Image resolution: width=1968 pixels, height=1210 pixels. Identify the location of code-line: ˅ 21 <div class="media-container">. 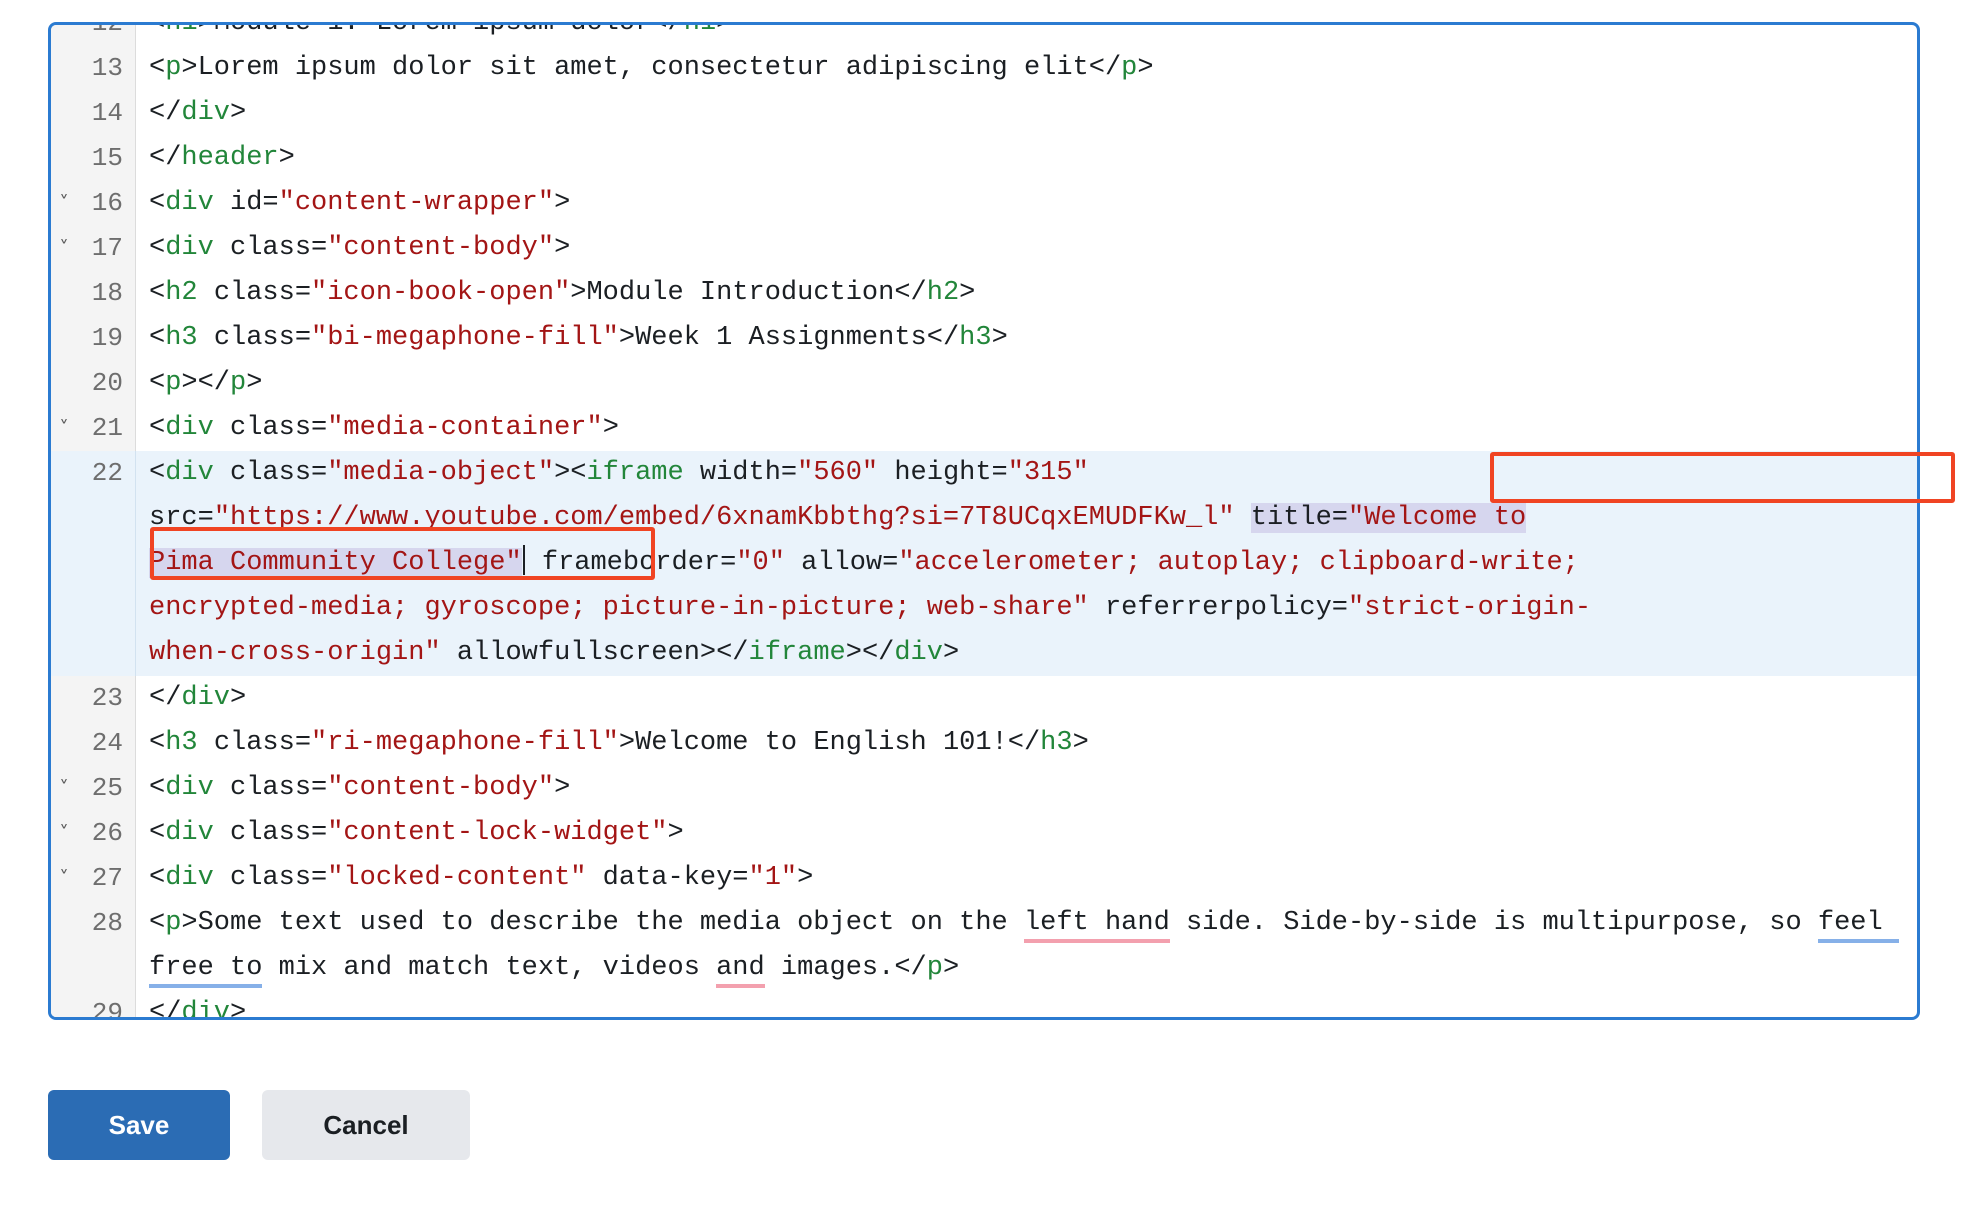
(984, 428).